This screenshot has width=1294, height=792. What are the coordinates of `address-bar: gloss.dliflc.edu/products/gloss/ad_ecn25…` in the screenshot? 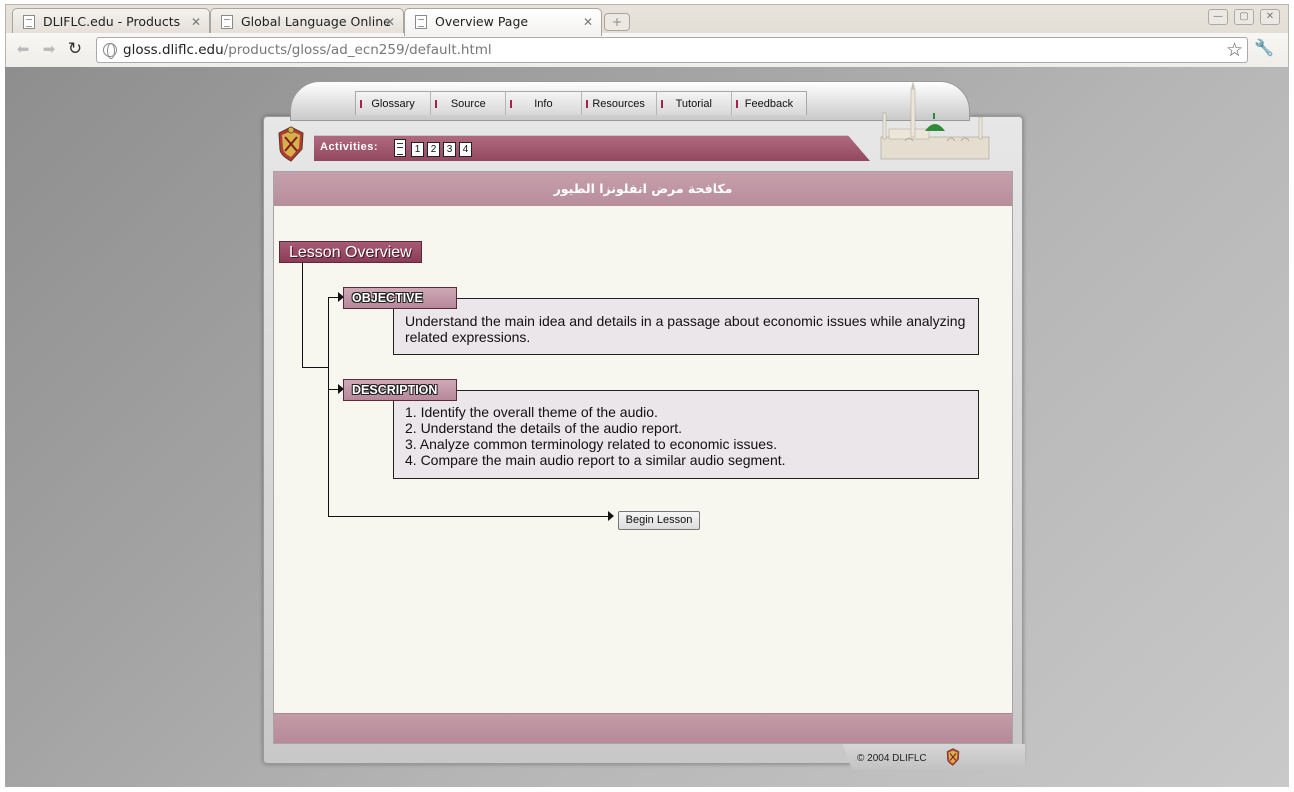 It's located at (672, 50).